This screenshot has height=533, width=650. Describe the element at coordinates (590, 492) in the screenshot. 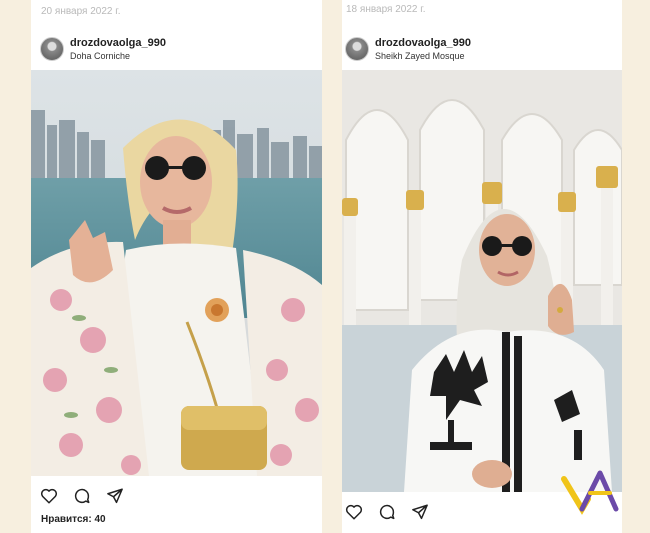

I see `watermark-logo` at that location.